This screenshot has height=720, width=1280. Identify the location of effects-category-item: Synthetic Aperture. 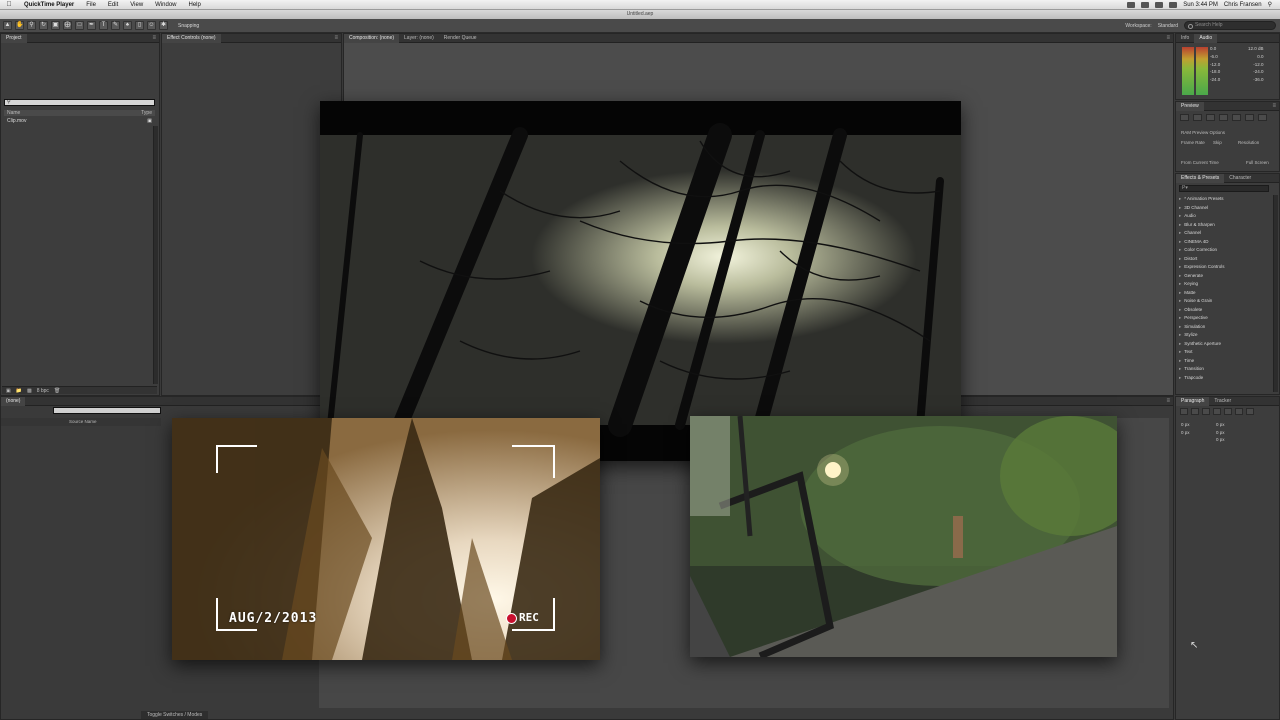
(1225, 344).